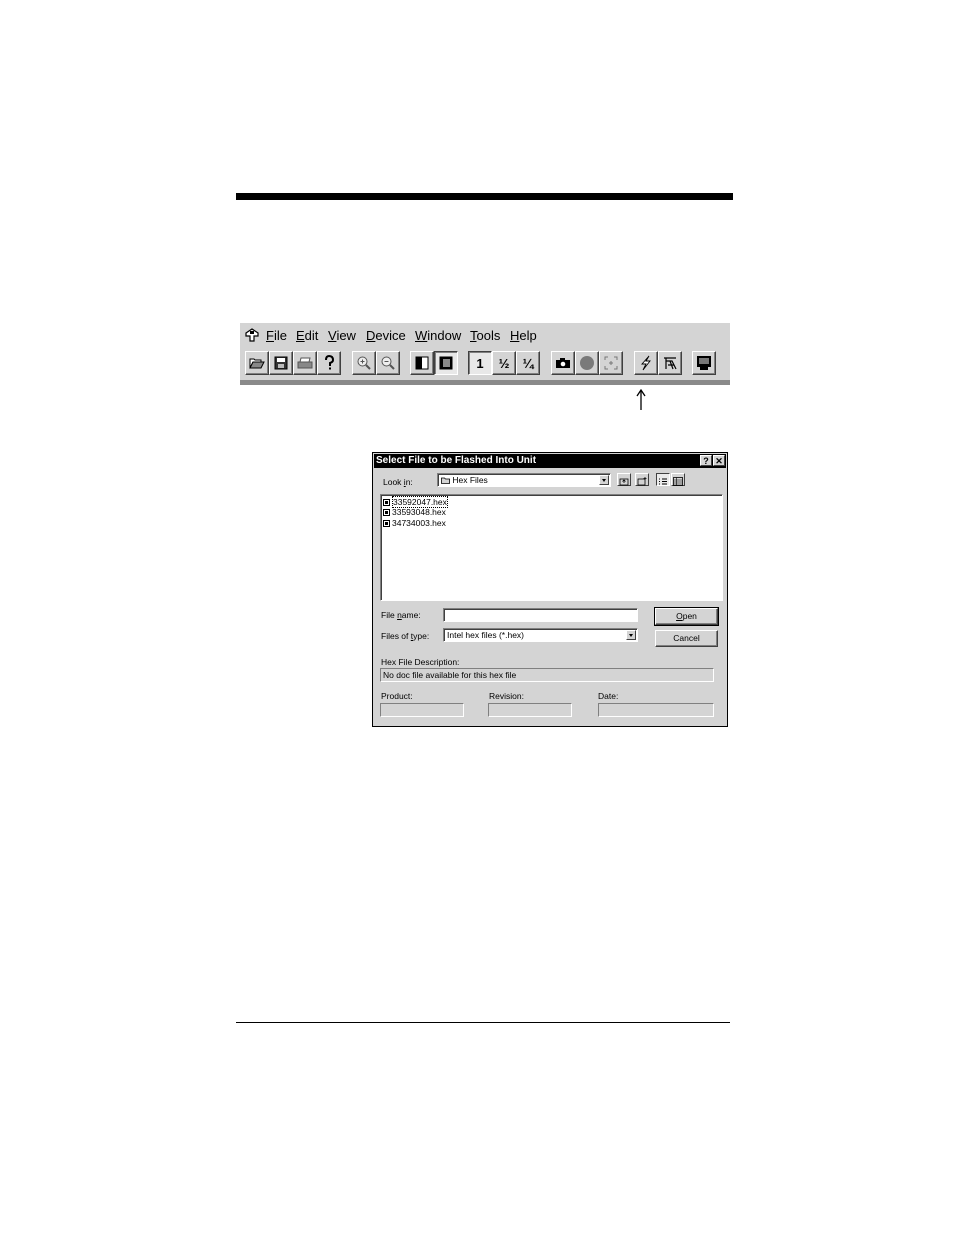  Describe the element at coordinates (551, 547) in the screenshot. I see `file-list: 33592047.hex 33593048.hex 34734003.hex` at that location.